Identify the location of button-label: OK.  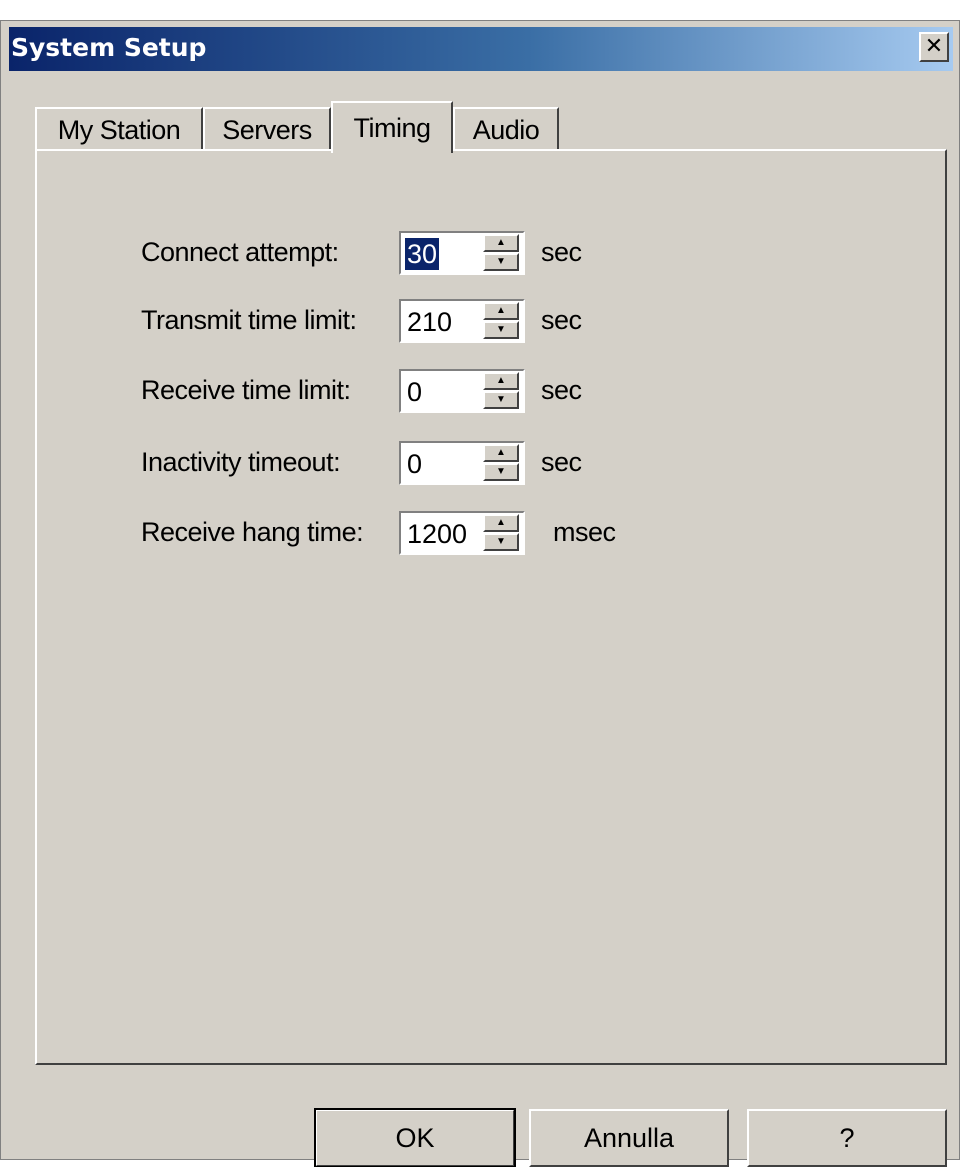
(415, 1137).